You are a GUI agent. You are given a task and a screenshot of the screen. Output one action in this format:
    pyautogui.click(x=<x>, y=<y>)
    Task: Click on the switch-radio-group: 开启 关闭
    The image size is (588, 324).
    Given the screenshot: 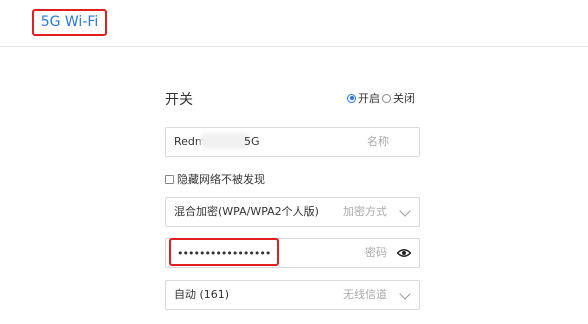 What is the action you would take?
    pyautogui.click(x=382, y=98)
    